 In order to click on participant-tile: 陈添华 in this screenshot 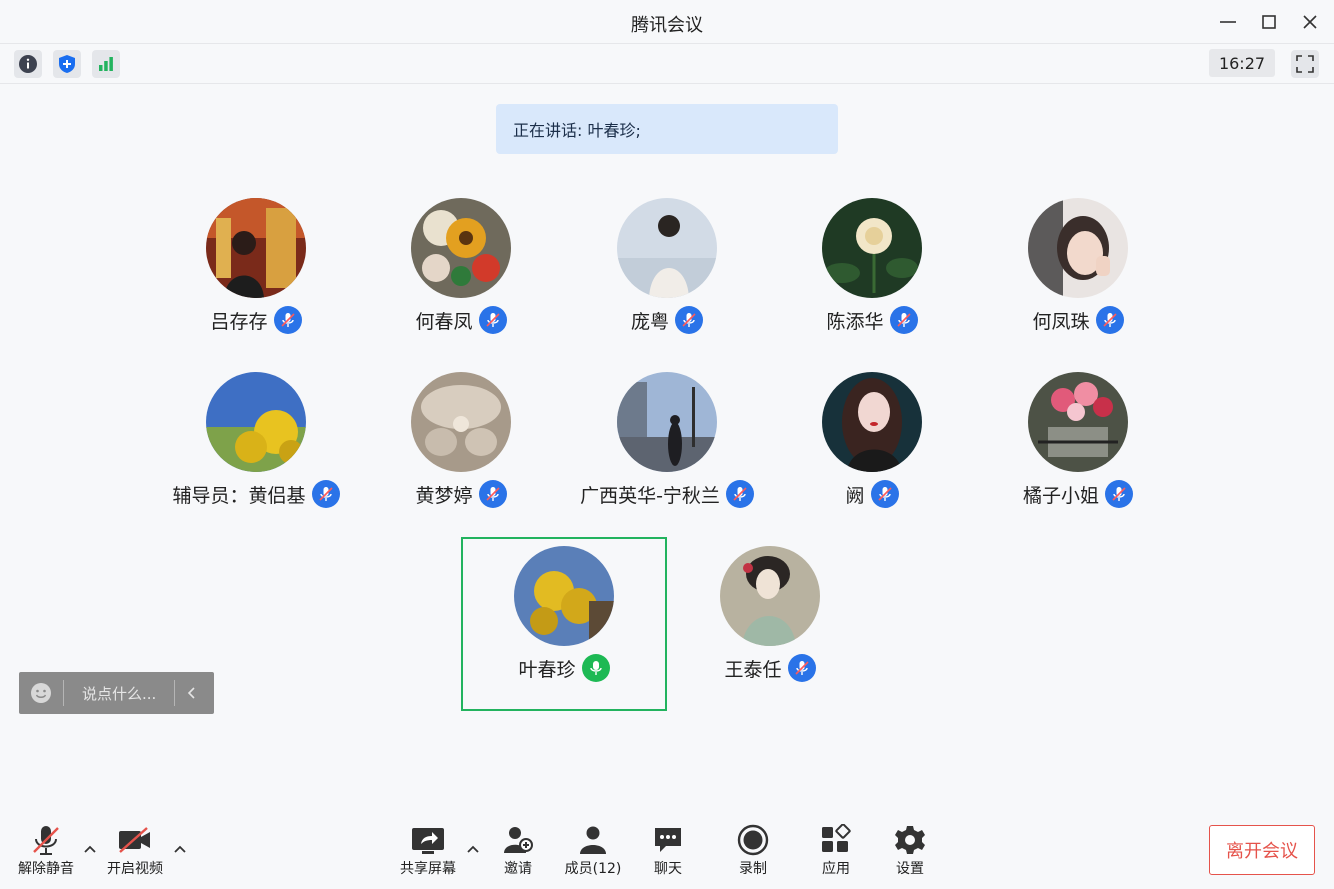, I will do `click(872, 278)`.